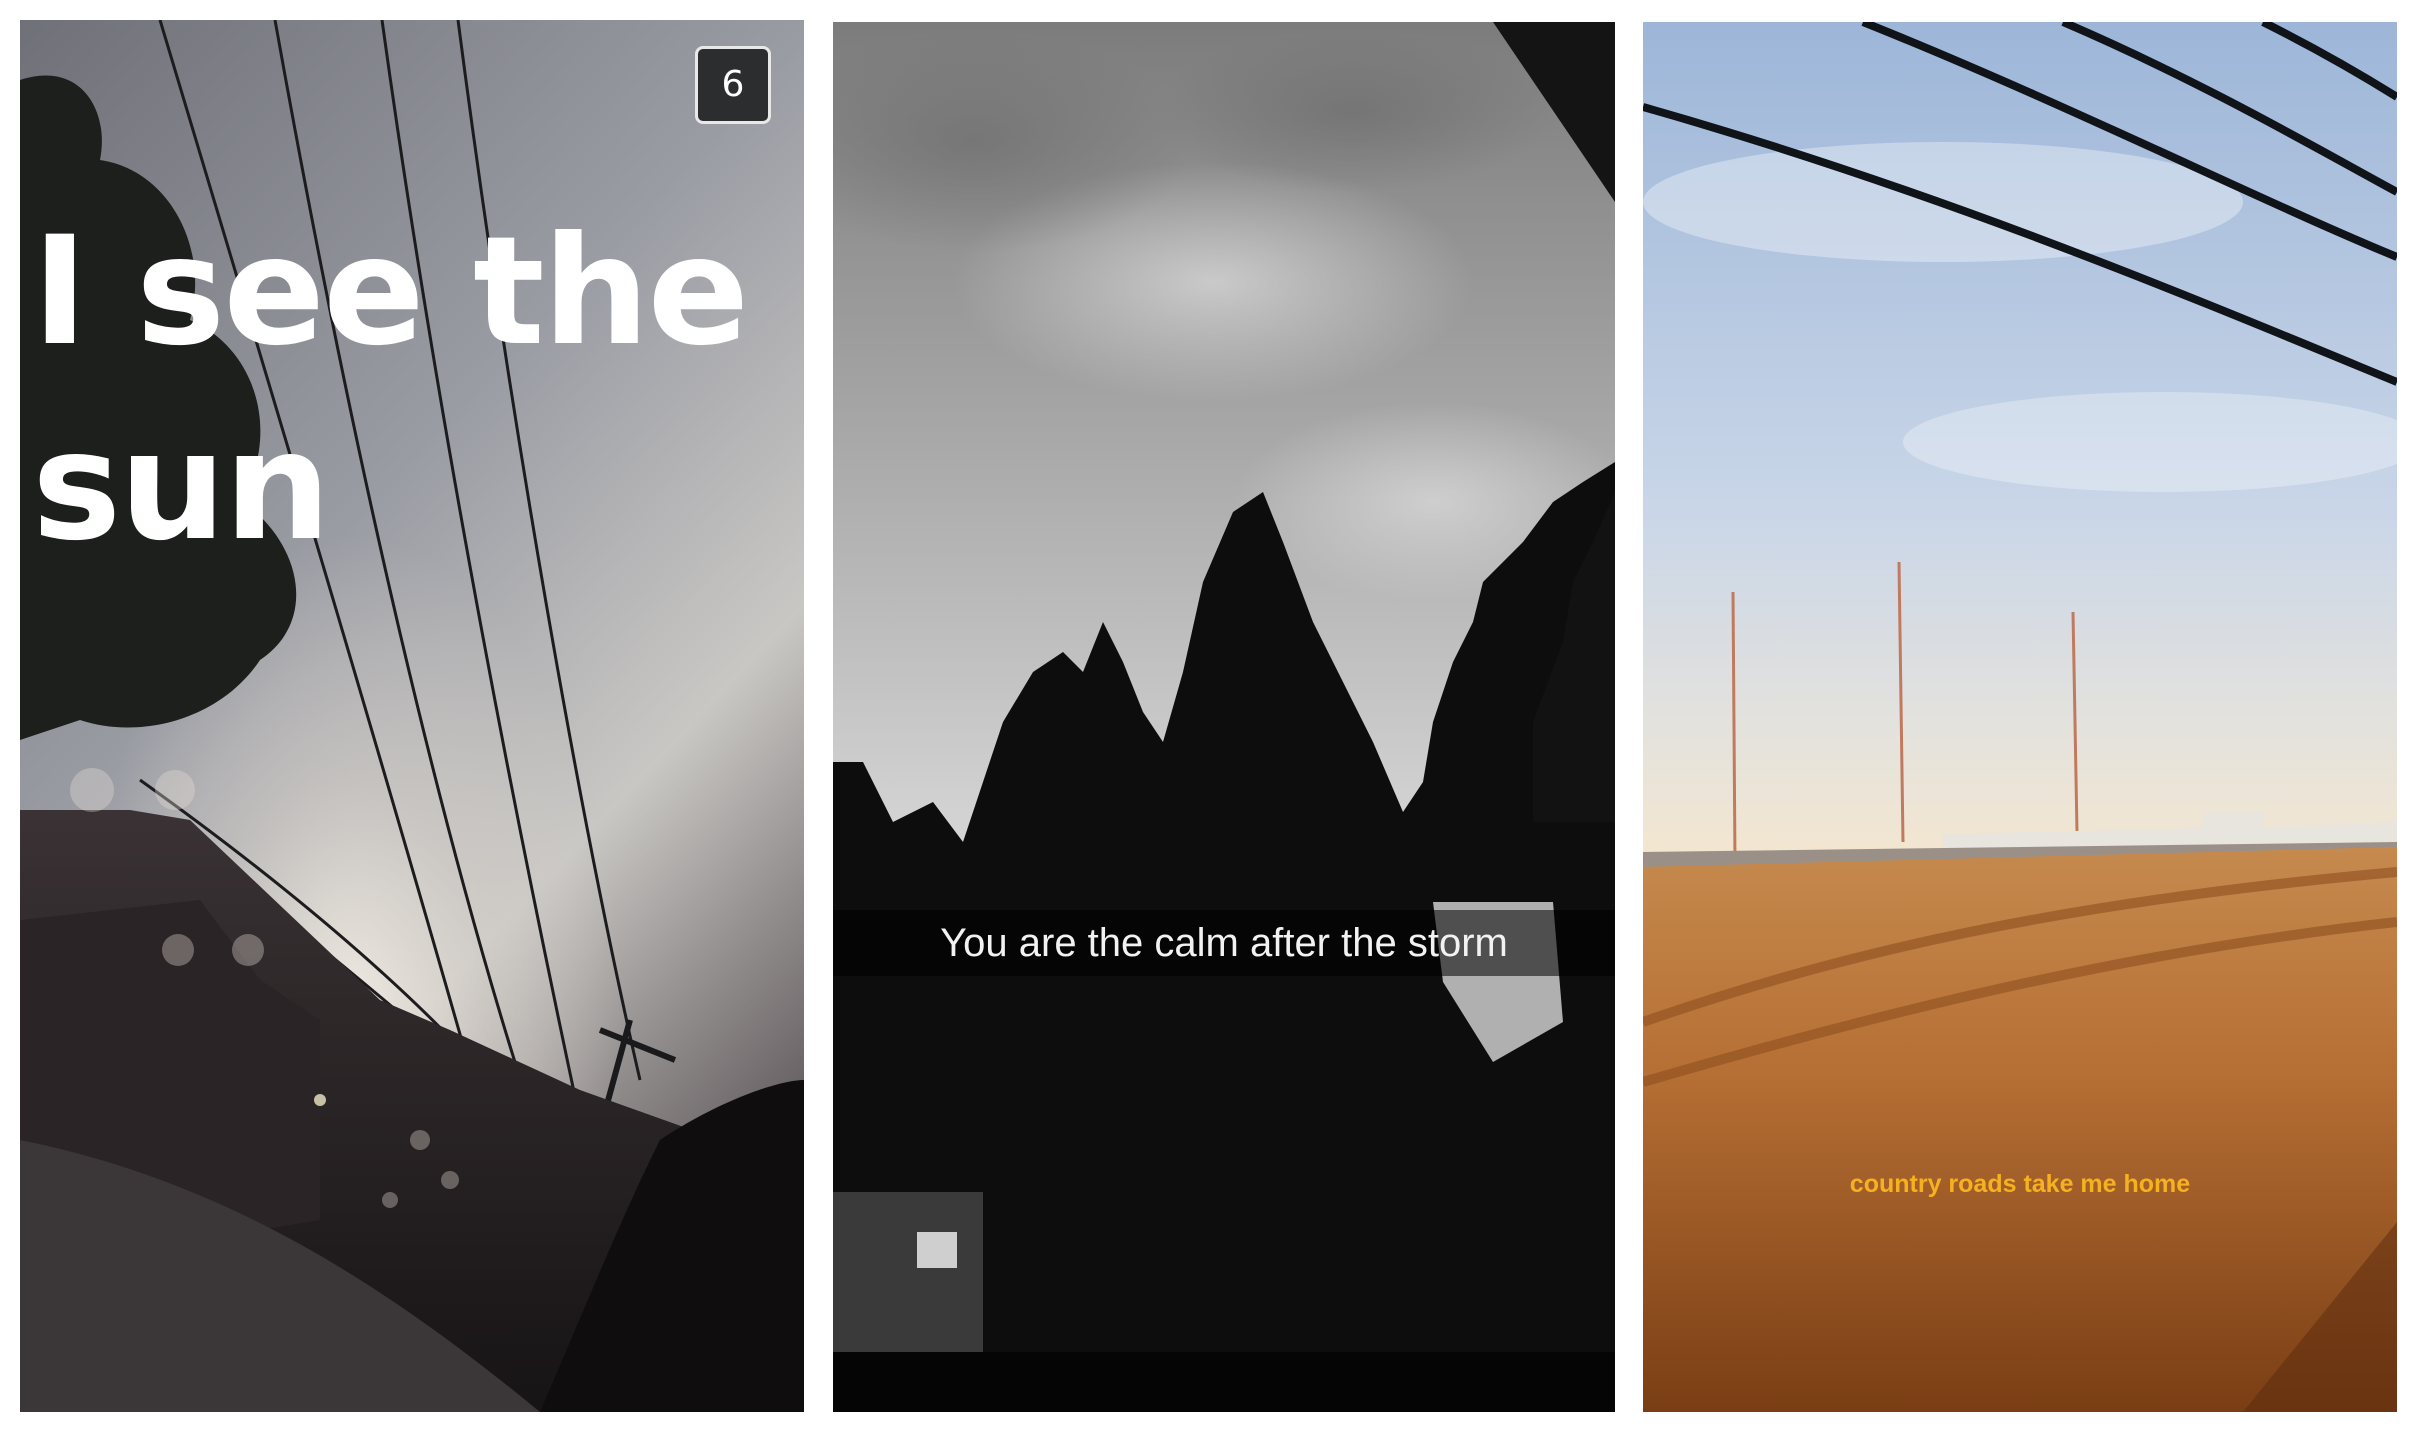 The height and width of the screenshot is (1434, 2418). What do you see at coordinates (1224, 943) in the screenshot?
I see `snap-caption-bar: You are the calm after the storm` at bounding box center [1224, 943].